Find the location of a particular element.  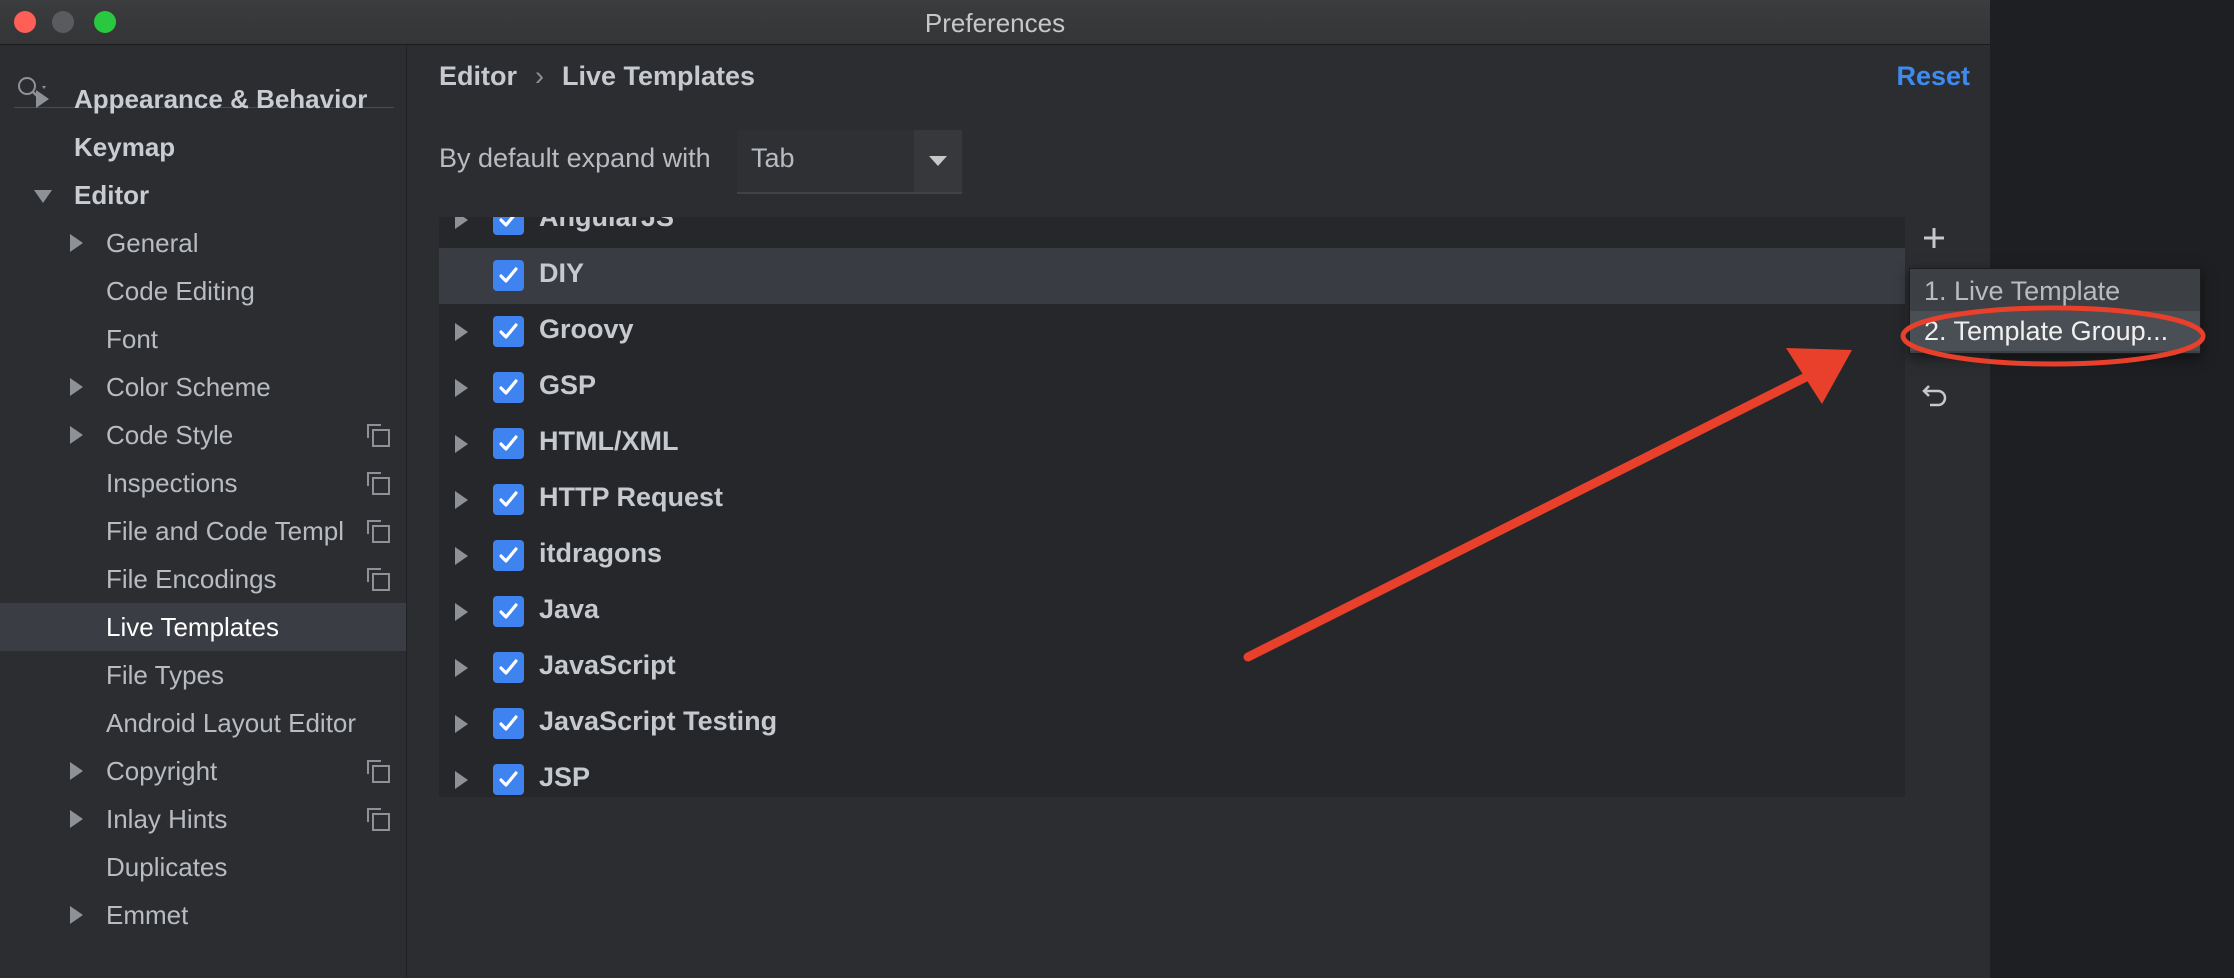

annotation-highlight-ellipse is located at coordinates (2053, 336).